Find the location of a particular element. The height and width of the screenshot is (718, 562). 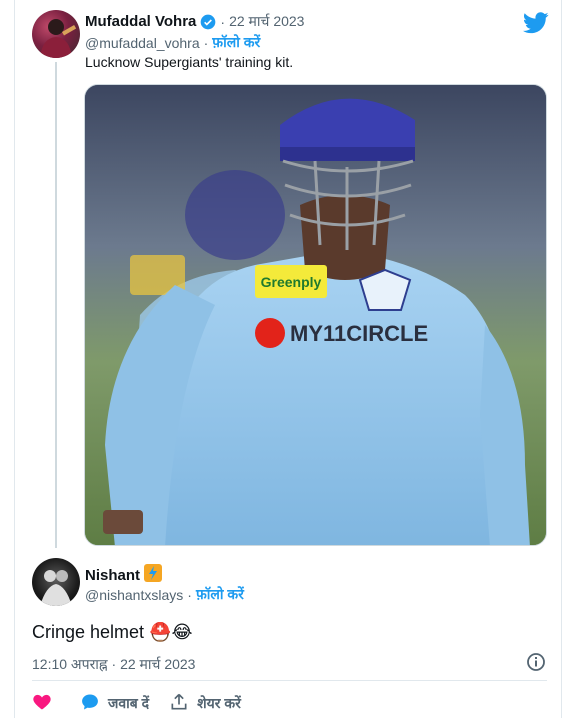

reply-author-name: Nishant is located at coordinates (112, 575).